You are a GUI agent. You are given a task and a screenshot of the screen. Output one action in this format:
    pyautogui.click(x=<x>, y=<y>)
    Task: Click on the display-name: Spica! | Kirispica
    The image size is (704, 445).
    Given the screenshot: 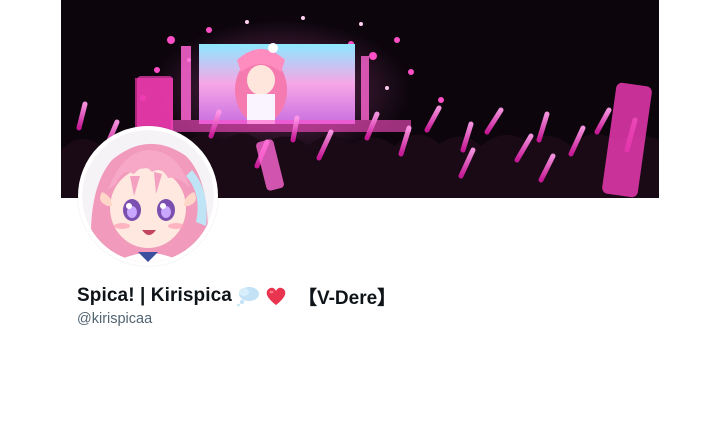 What is the action you would take?
    pyautogui.click(x=154, y=295)
    